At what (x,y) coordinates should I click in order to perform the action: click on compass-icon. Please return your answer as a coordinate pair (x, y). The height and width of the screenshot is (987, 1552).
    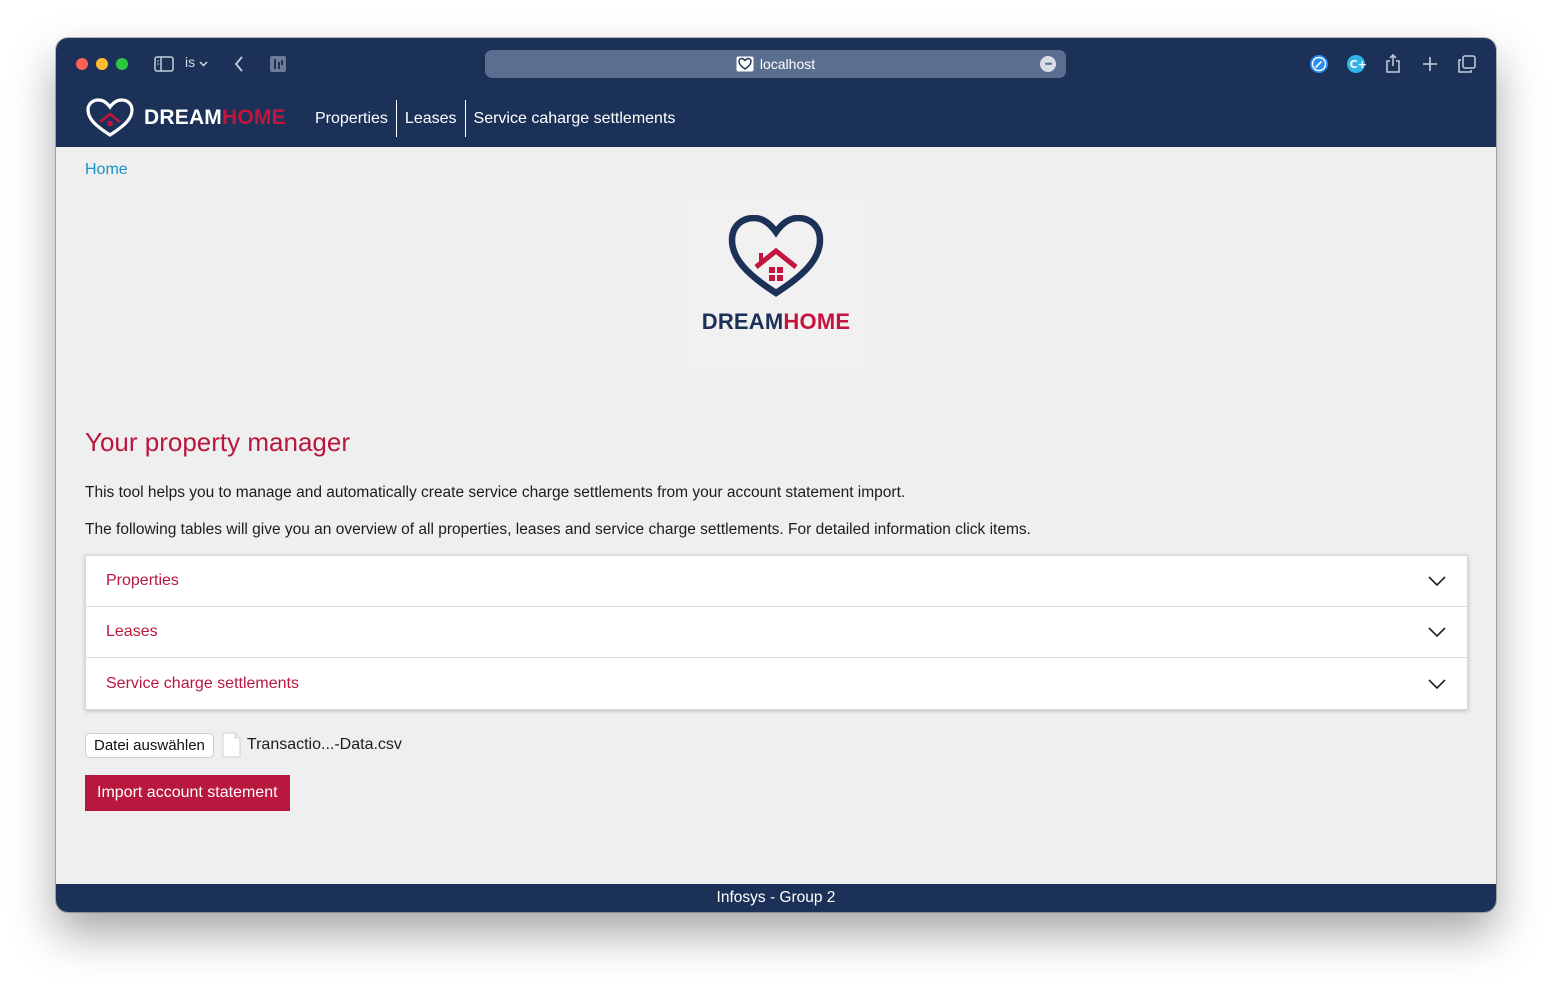
    Looking at the image, I should click on (1319, 64).